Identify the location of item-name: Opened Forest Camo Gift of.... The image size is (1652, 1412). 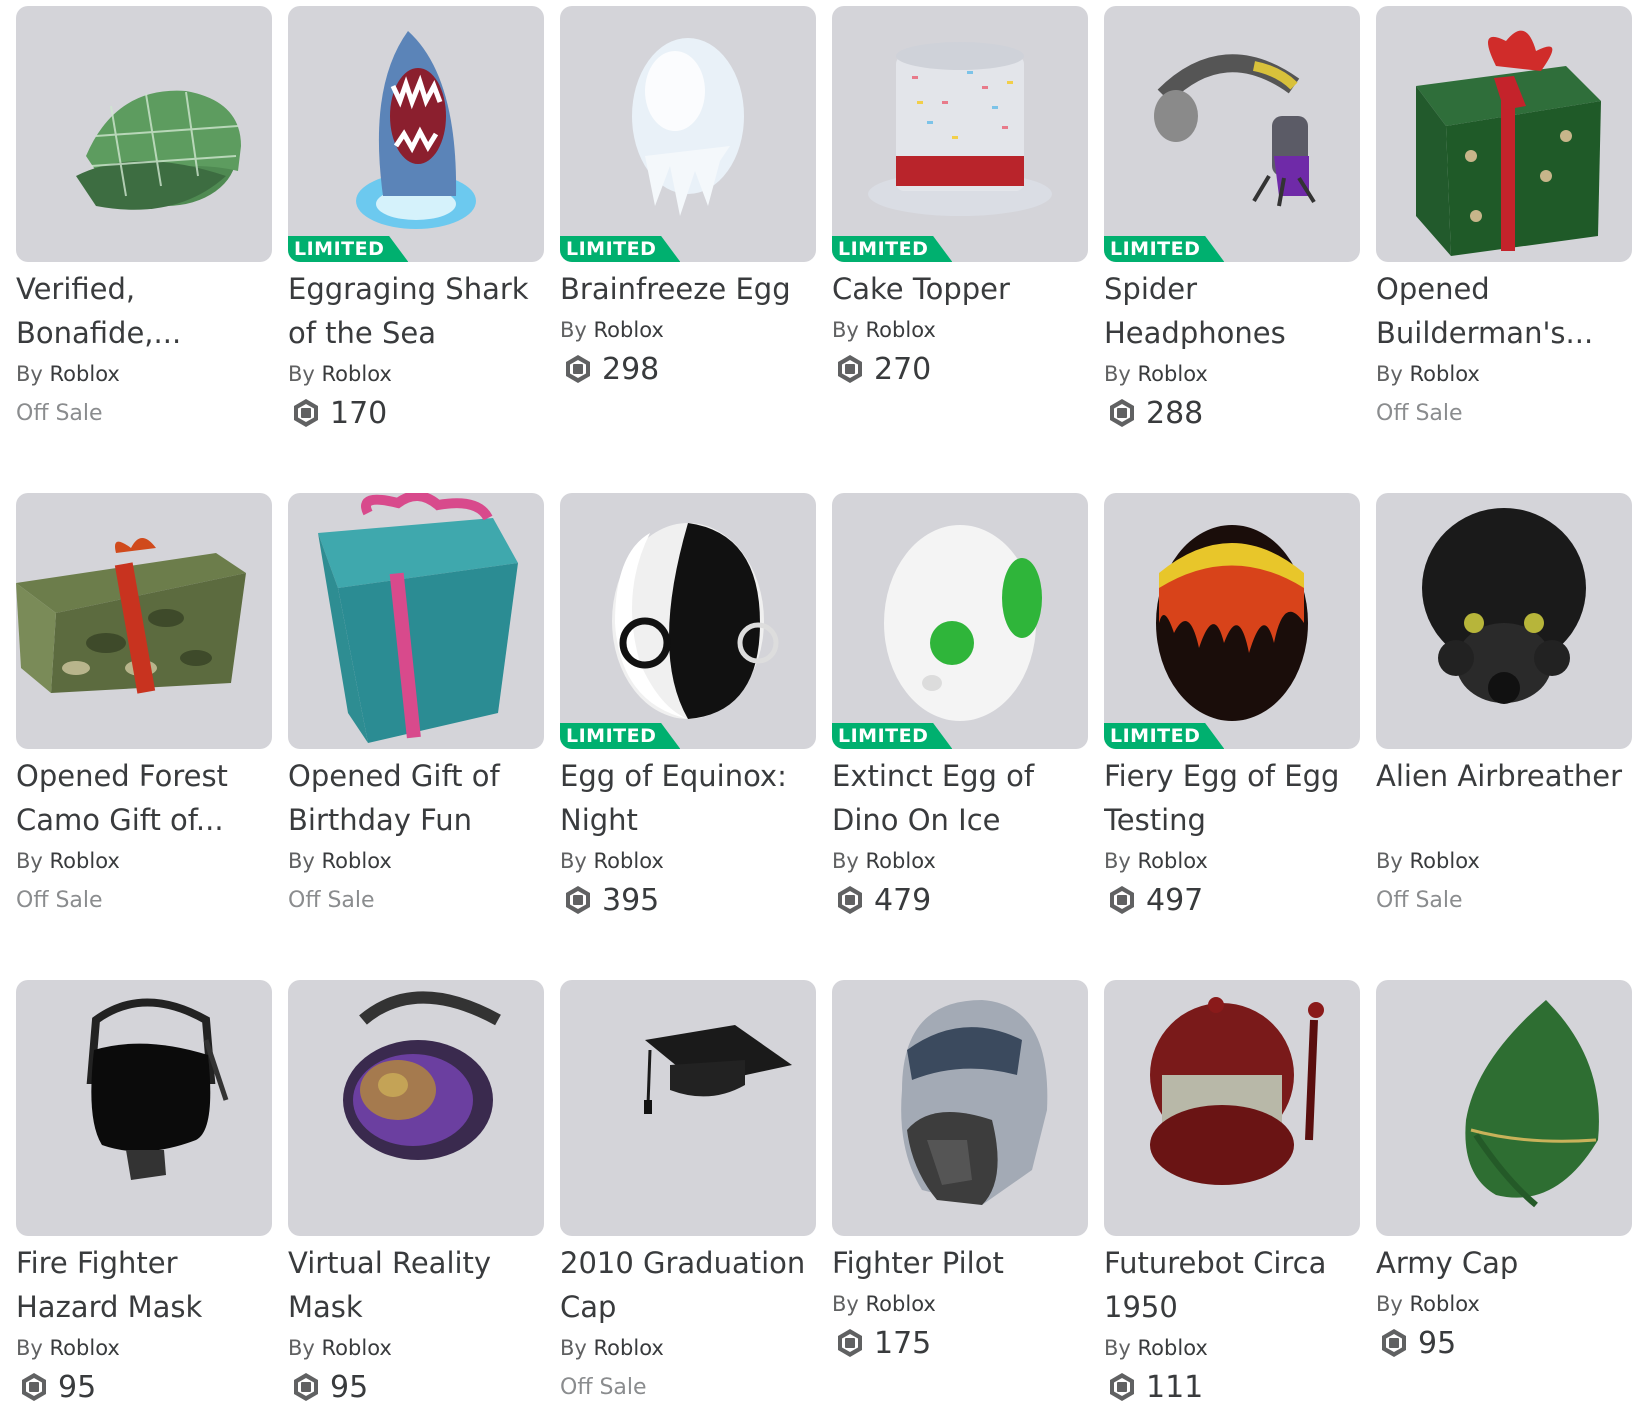
(144, 798).